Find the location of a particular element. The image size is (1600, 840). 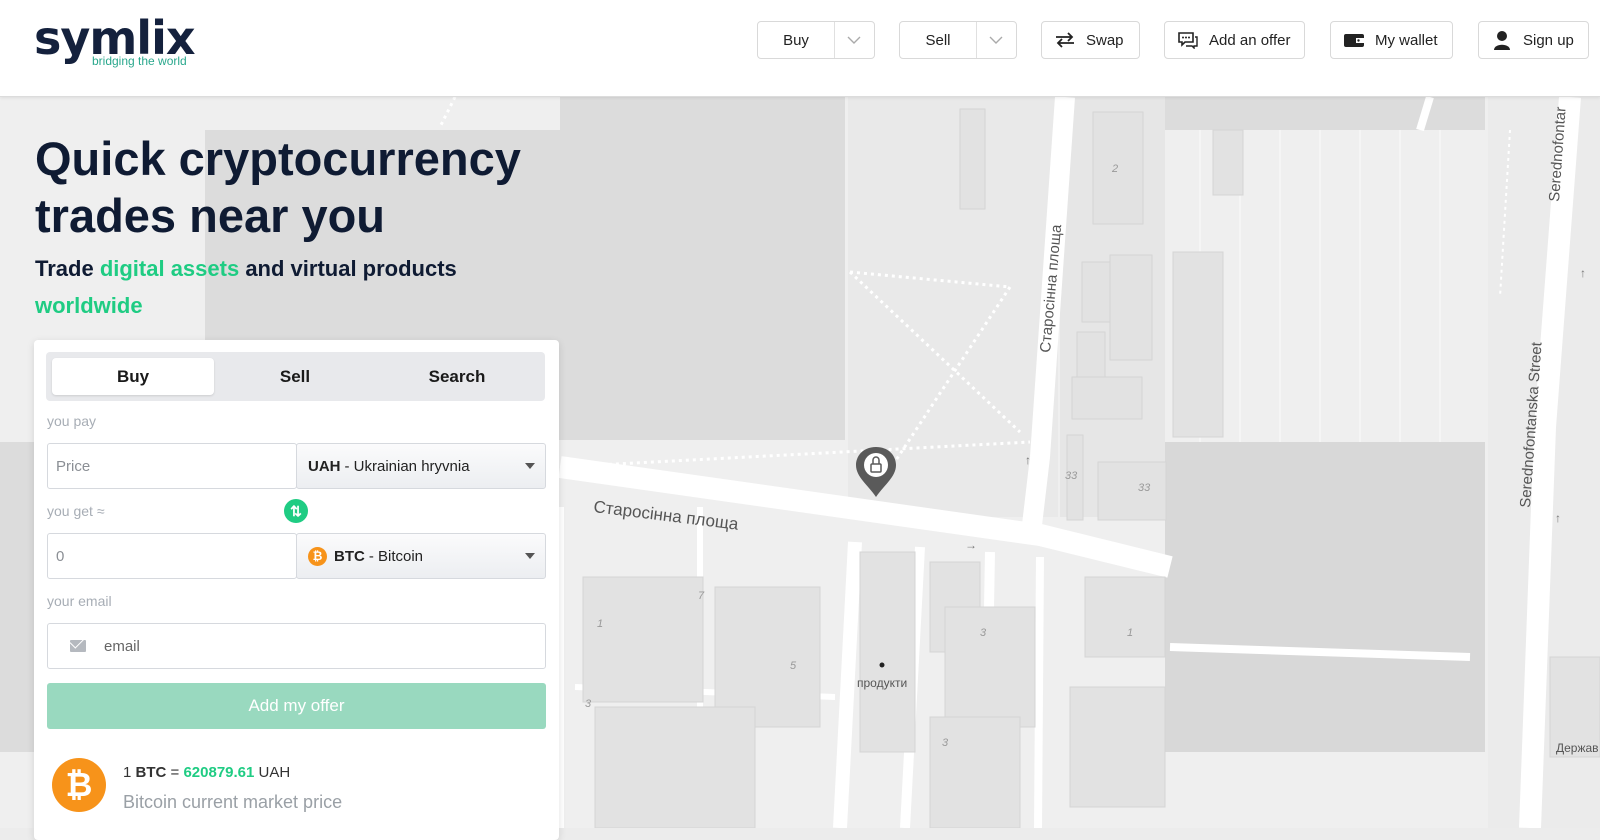

hero-title: Quick cryptocurrency trades near you is located at coordinates (278, 187).